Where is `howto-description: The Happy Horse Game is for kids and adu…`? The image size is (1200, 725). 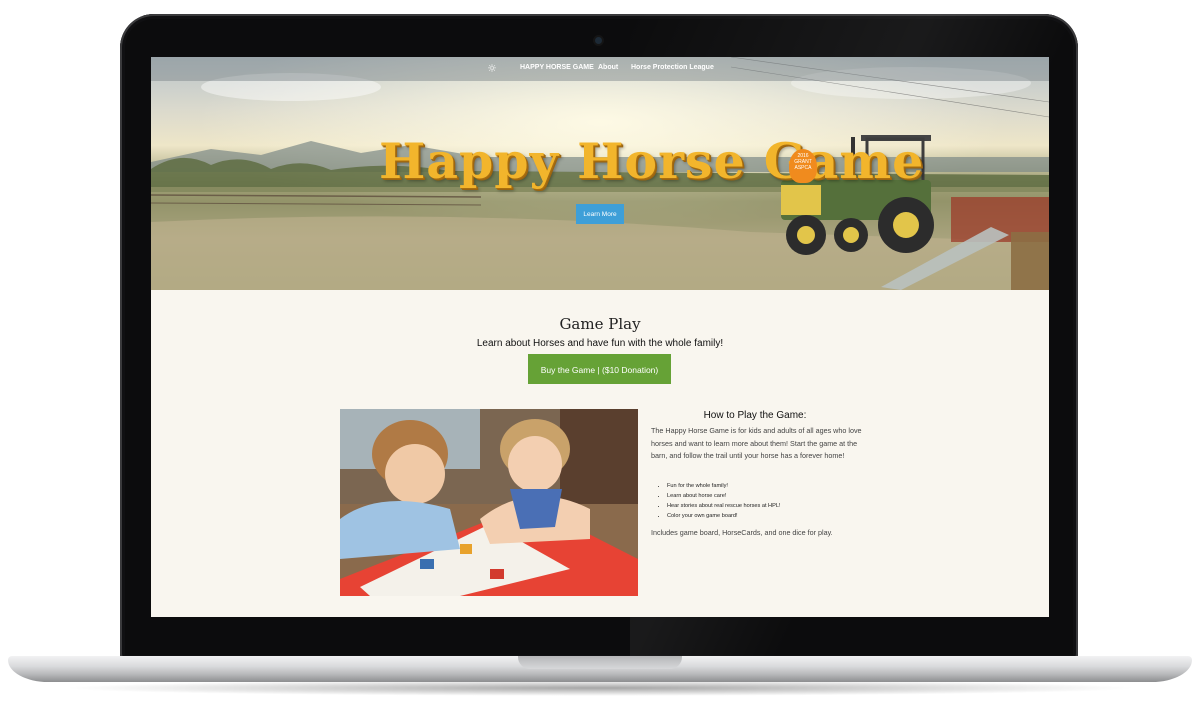
howto-description: The Happy Horse Game is for kids and adu… is located at coordinates (756, 443).